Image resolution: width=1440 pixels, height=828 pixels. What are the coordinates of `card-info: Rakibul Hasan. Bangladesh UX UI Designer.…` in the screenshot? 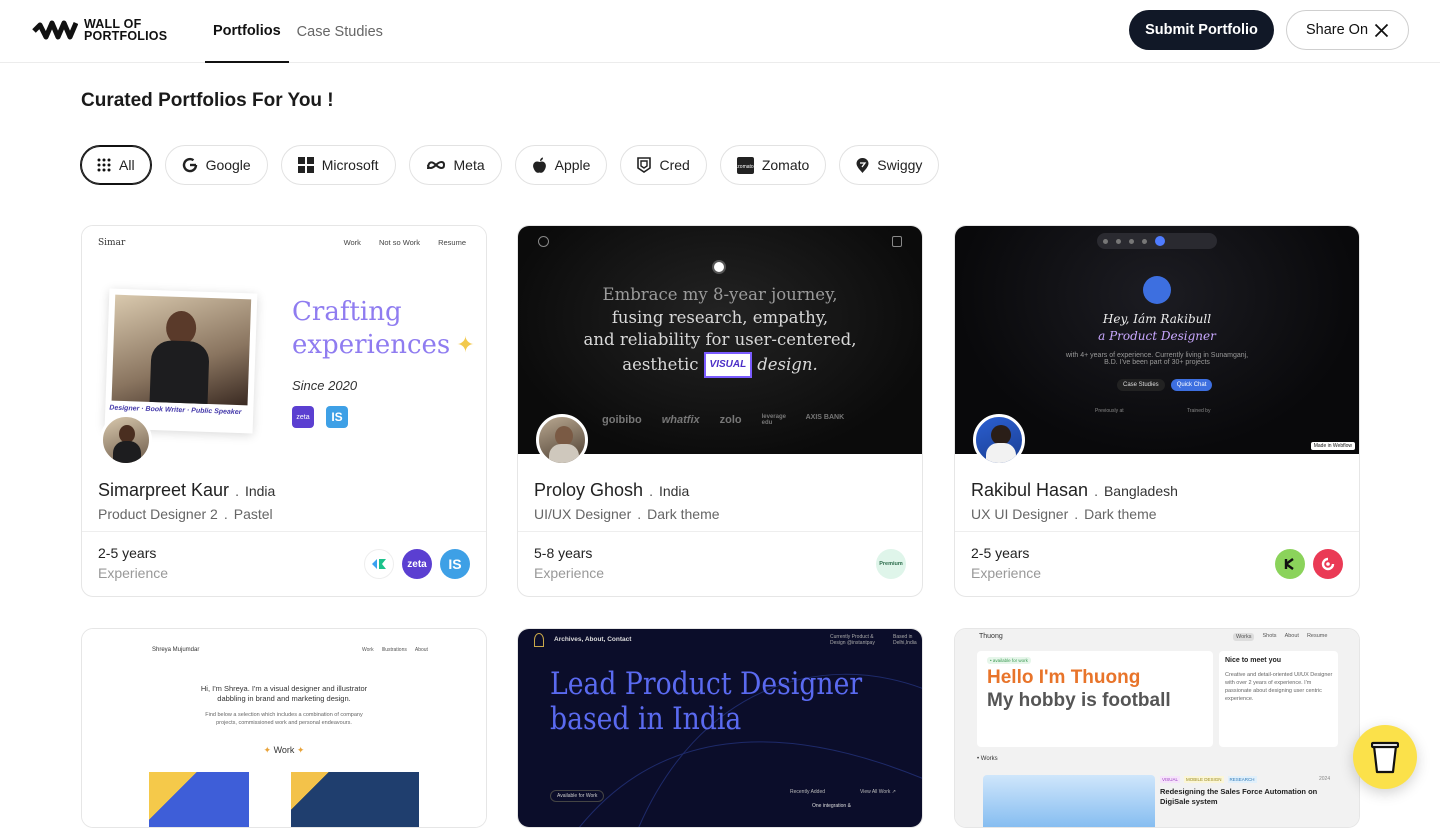 It's located at (1157, 493).